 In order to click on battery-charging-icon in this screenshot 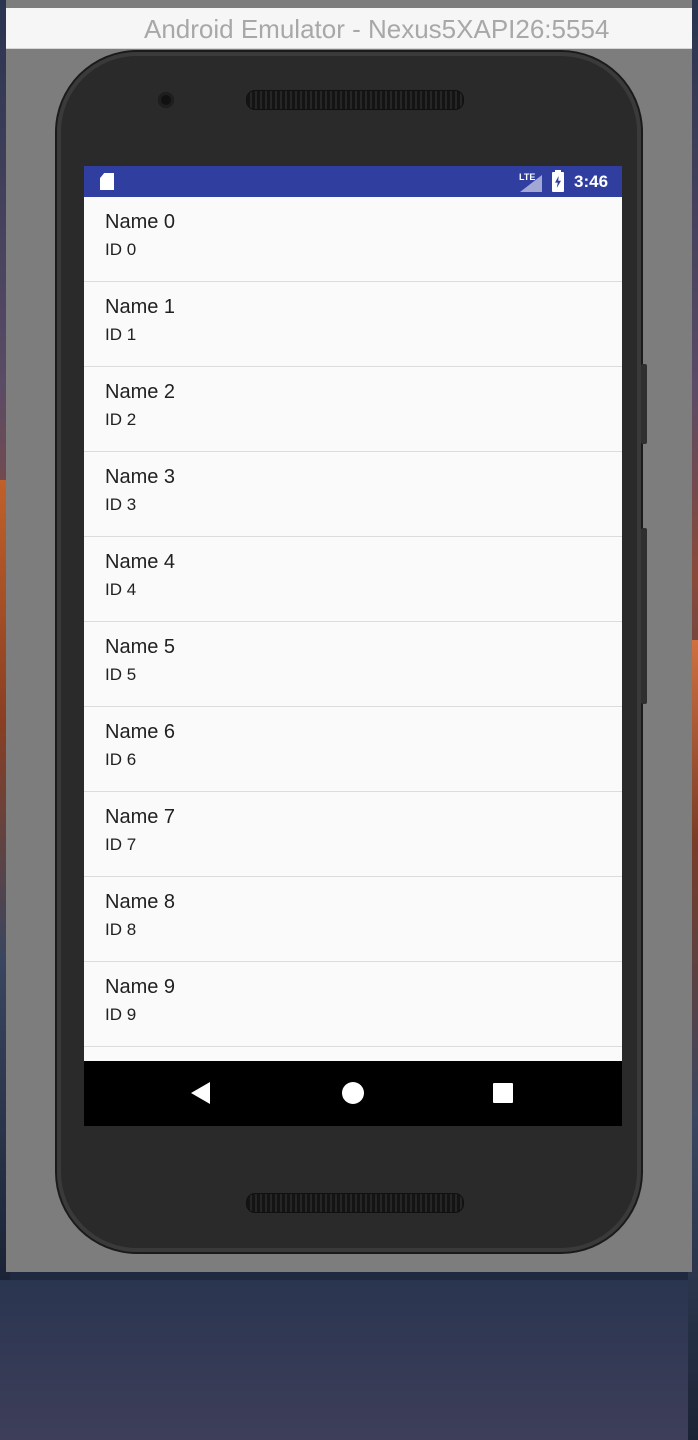, I will do `click(558, 181)`.